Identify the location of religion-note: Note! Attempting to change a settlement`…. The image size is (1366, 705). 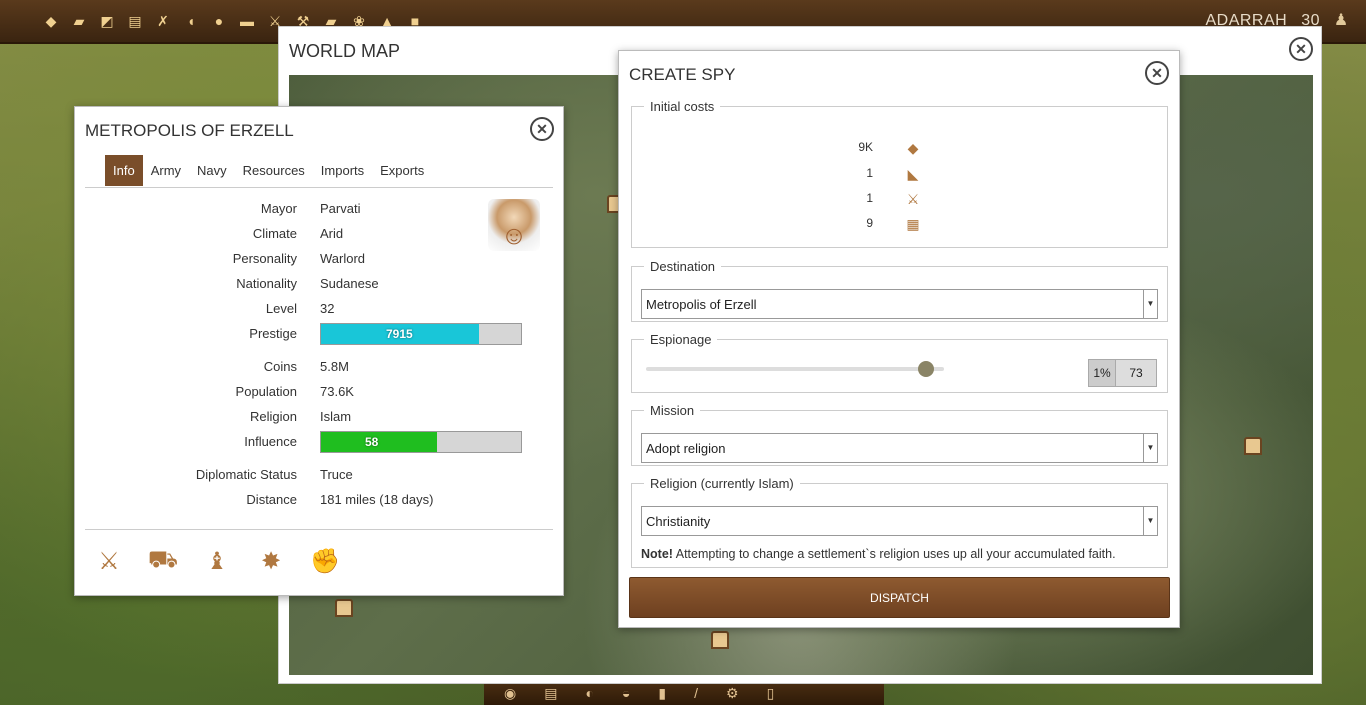
(878, 554).